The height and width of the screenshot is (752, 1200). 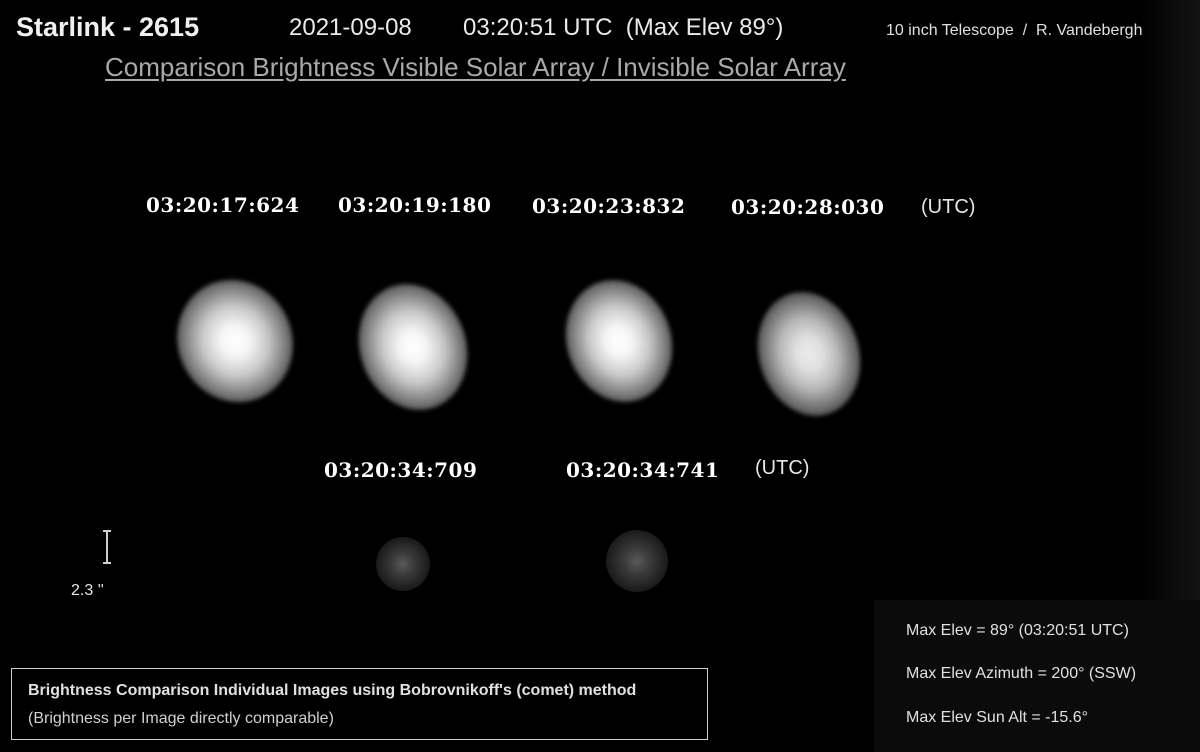 What do you see at coordinates (623, 27) in the screenshot?
I see `observation-time: 03:20:51 UTC (Max Elev 89°)` at bounding box center [623, 27].